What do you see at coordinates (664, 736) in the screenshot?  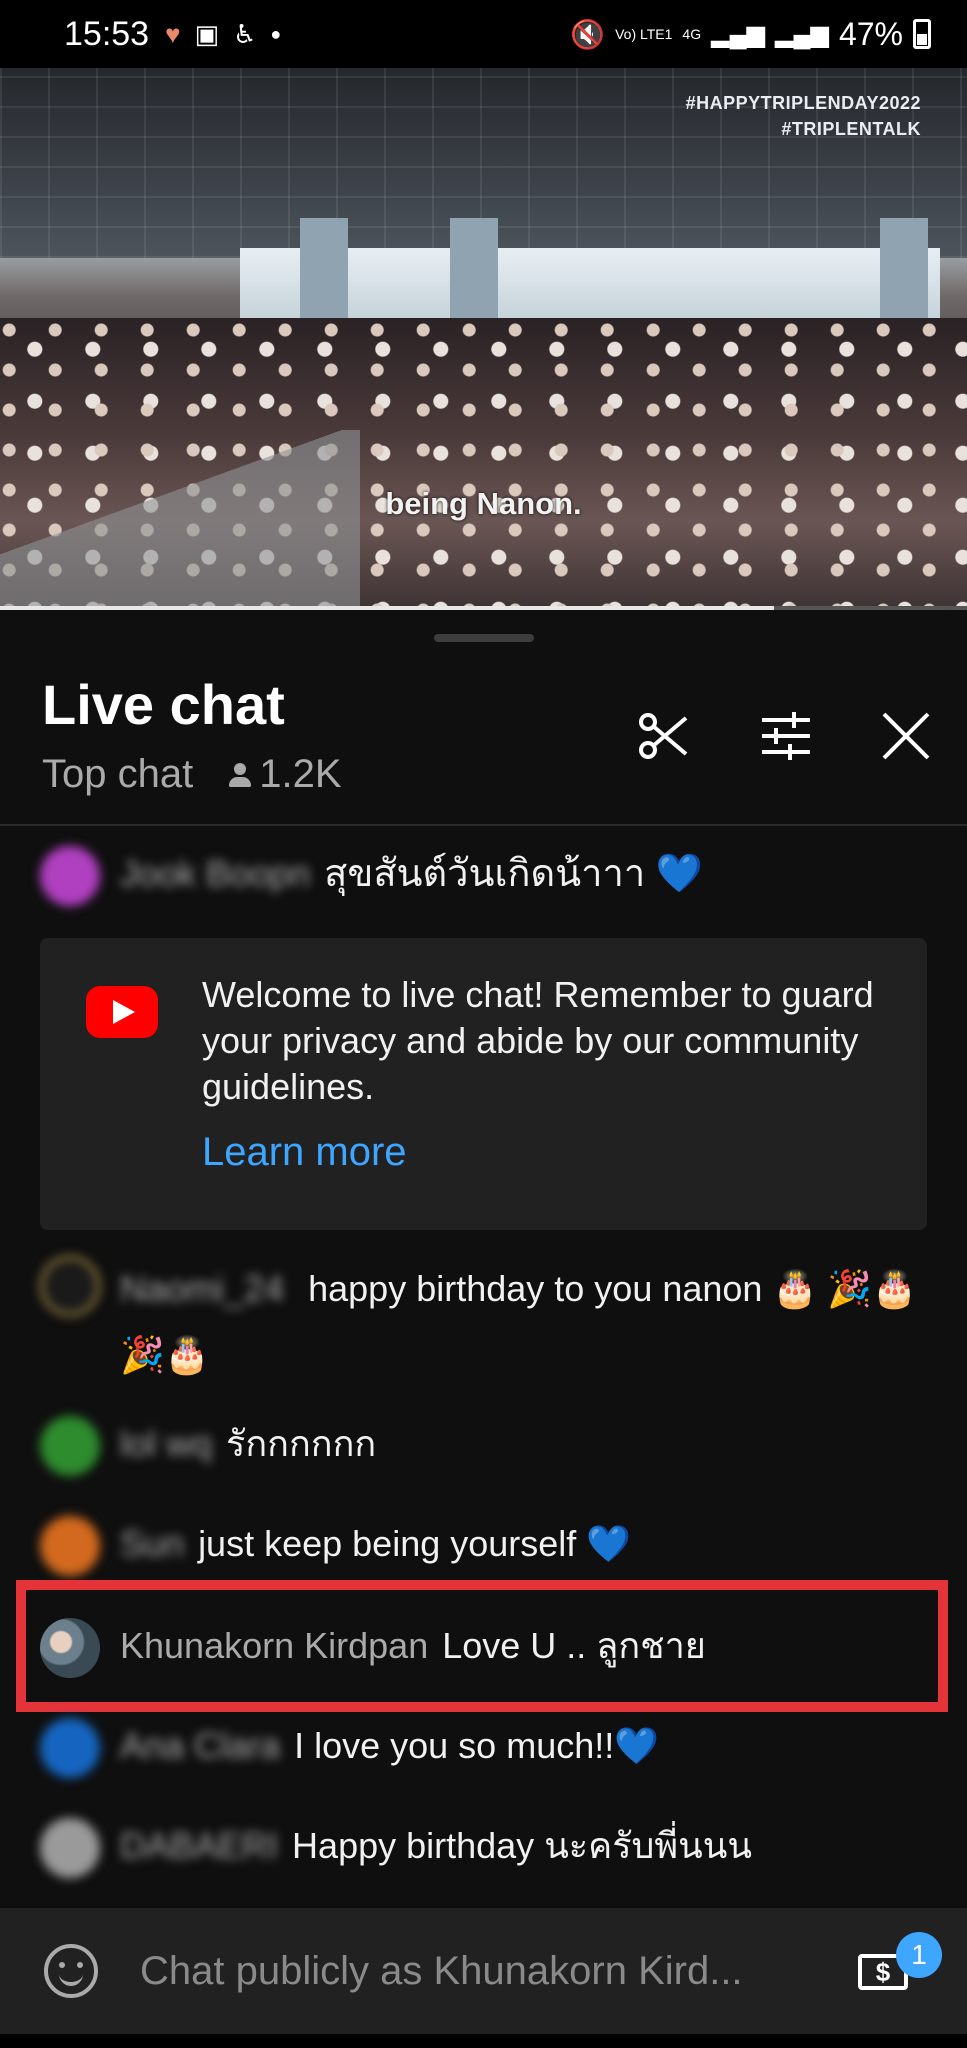 I see `scissors-icon` at bounding box center [664, 736].